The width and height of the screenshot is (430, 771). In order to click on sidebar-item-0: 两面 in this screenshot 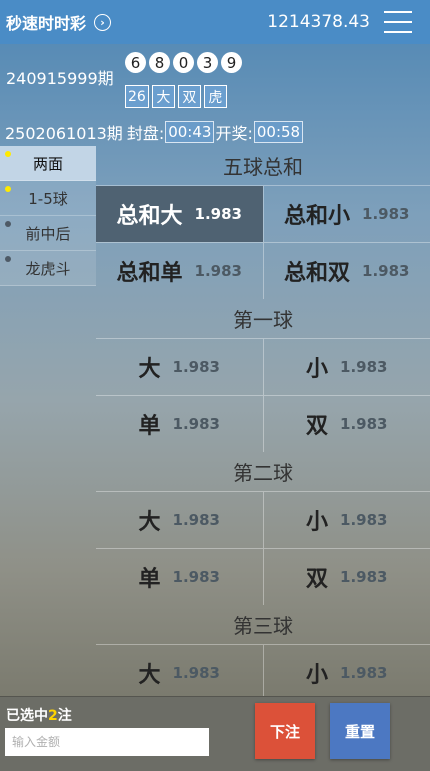, I will do `click(48, 163)`.